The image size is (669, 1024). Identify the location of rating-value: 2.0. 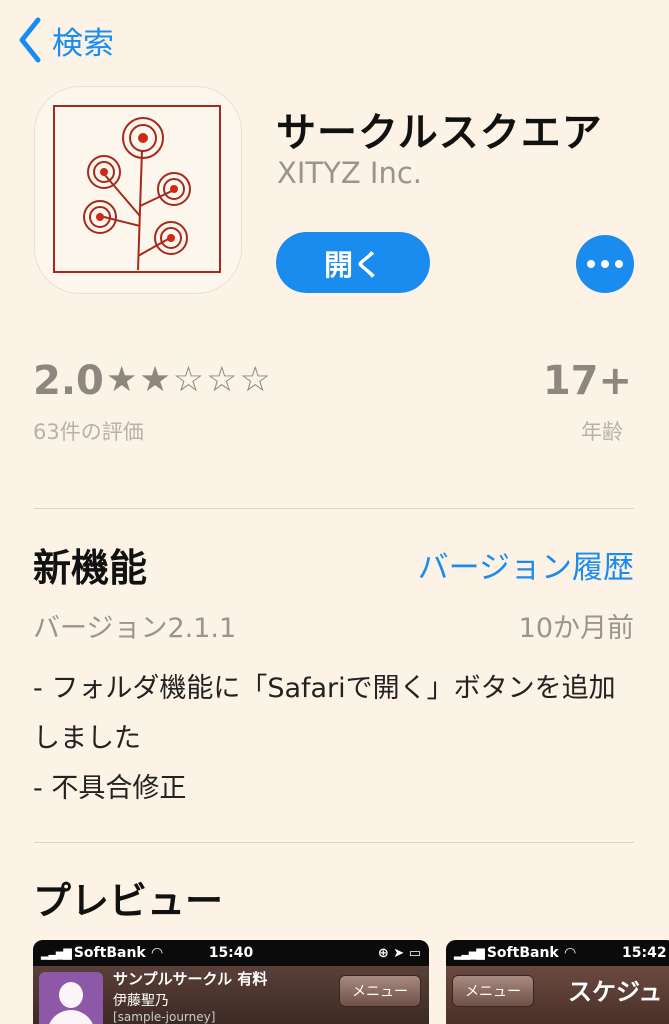
(68, 381).